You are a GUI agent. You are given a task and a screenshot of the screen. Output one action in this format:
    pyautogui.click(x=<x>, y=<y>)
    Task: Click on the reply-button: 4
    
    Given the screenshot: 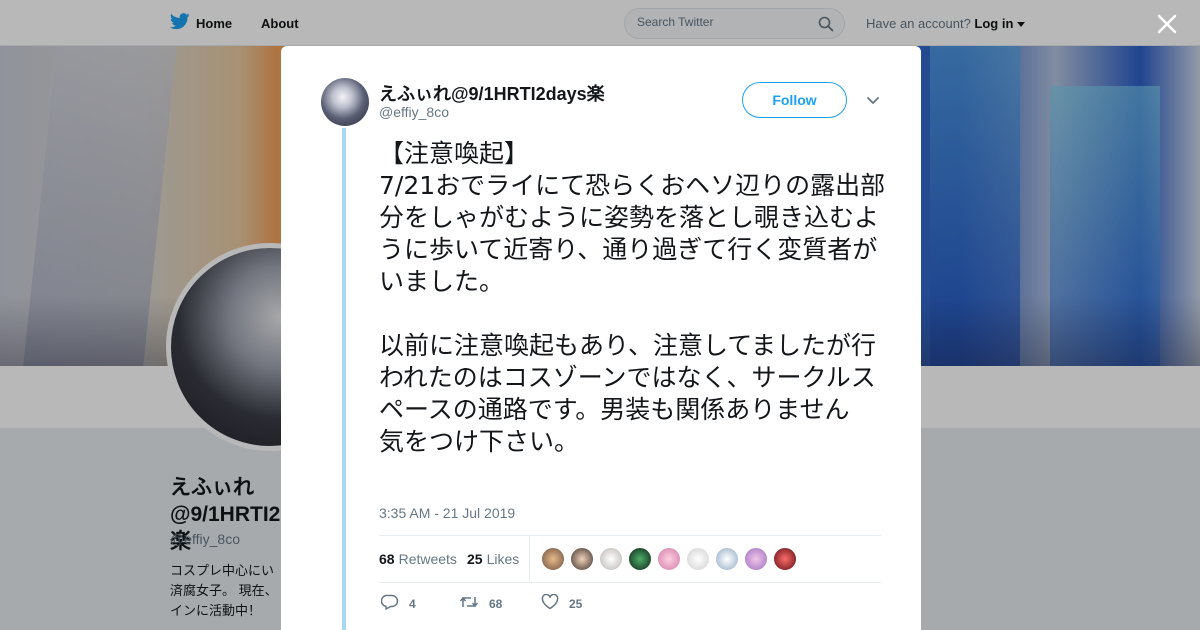 What is the action you would take?
    pyautogui.click(x=398, y=603)
    